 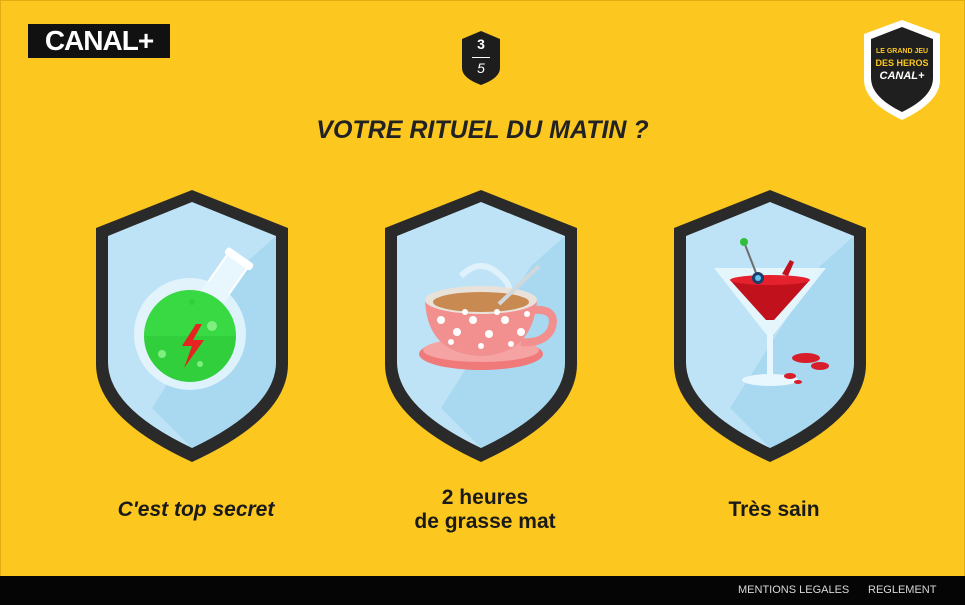 I want to click on answer-label-grasse-mat: 2 heures de grasse mat, so click(x=485, y=510).